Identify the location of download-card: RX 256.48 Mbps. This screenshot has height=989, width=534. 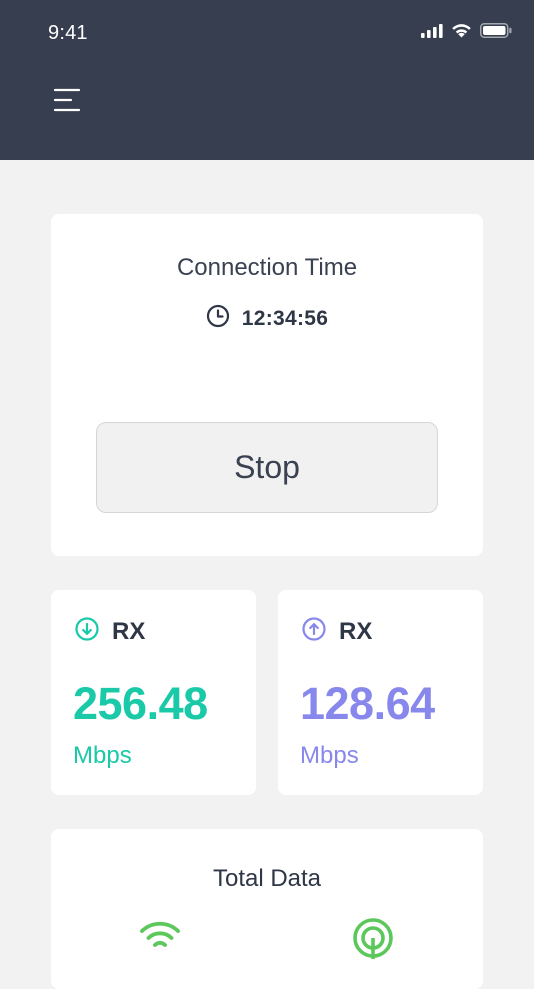
(153, 692).